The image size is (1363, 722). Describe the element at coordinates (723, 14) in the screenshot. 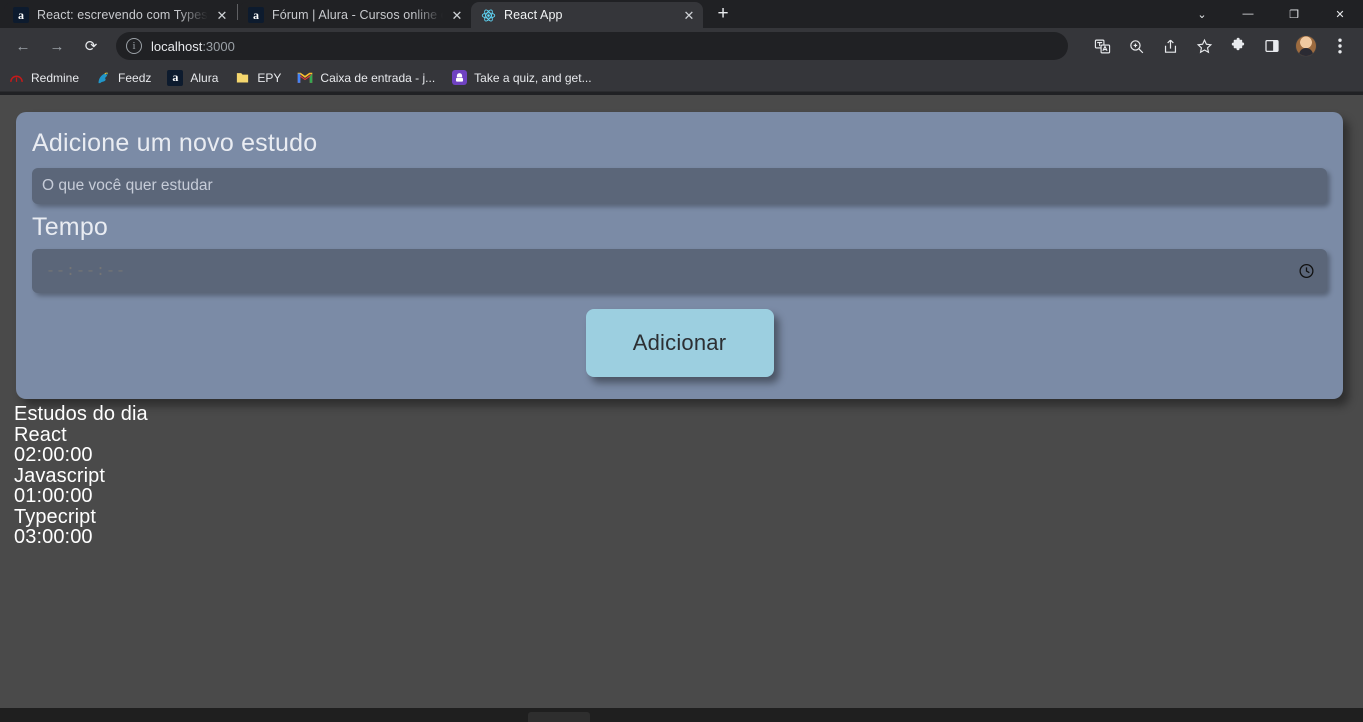

I see `new-tab-button: +` at that location.